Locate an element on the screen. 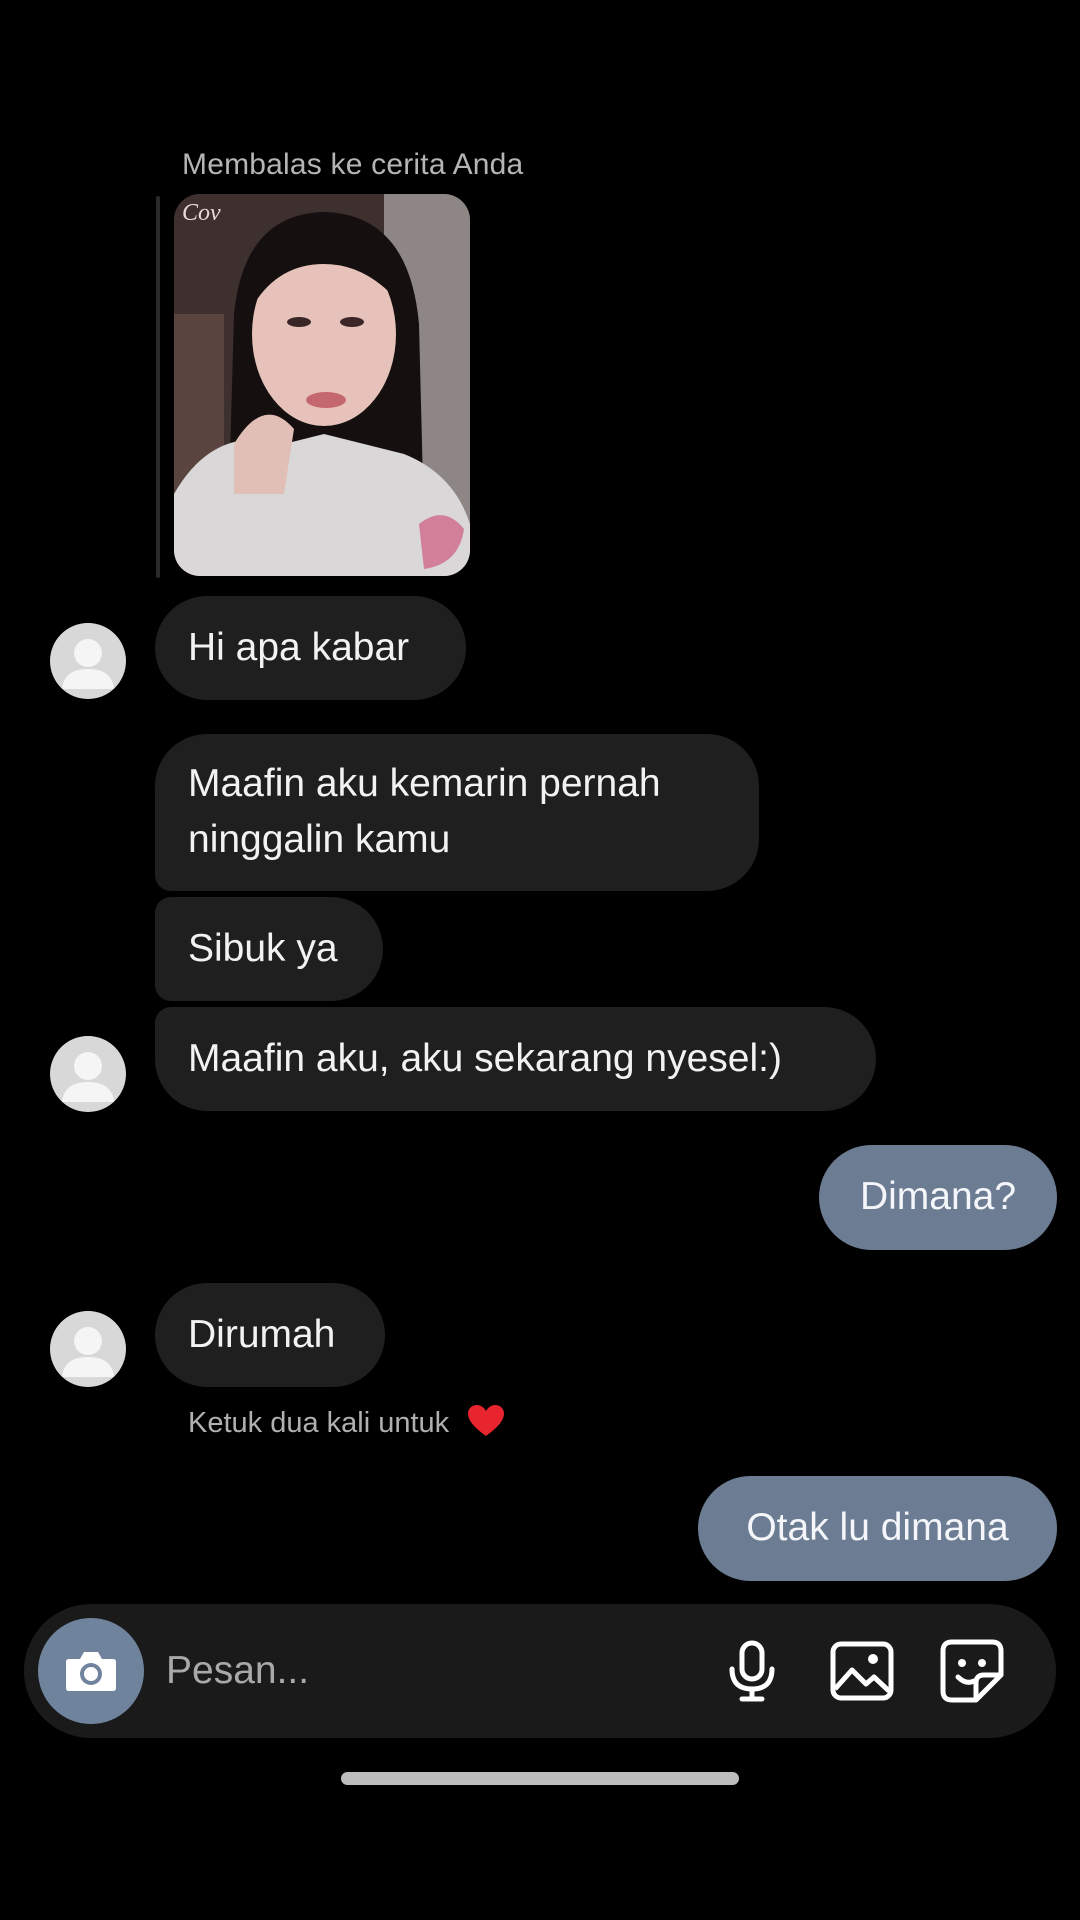 This screenshot has height=1920, width=1080. outgoing-message: Dimana? is located at coordinates (938, 1197).